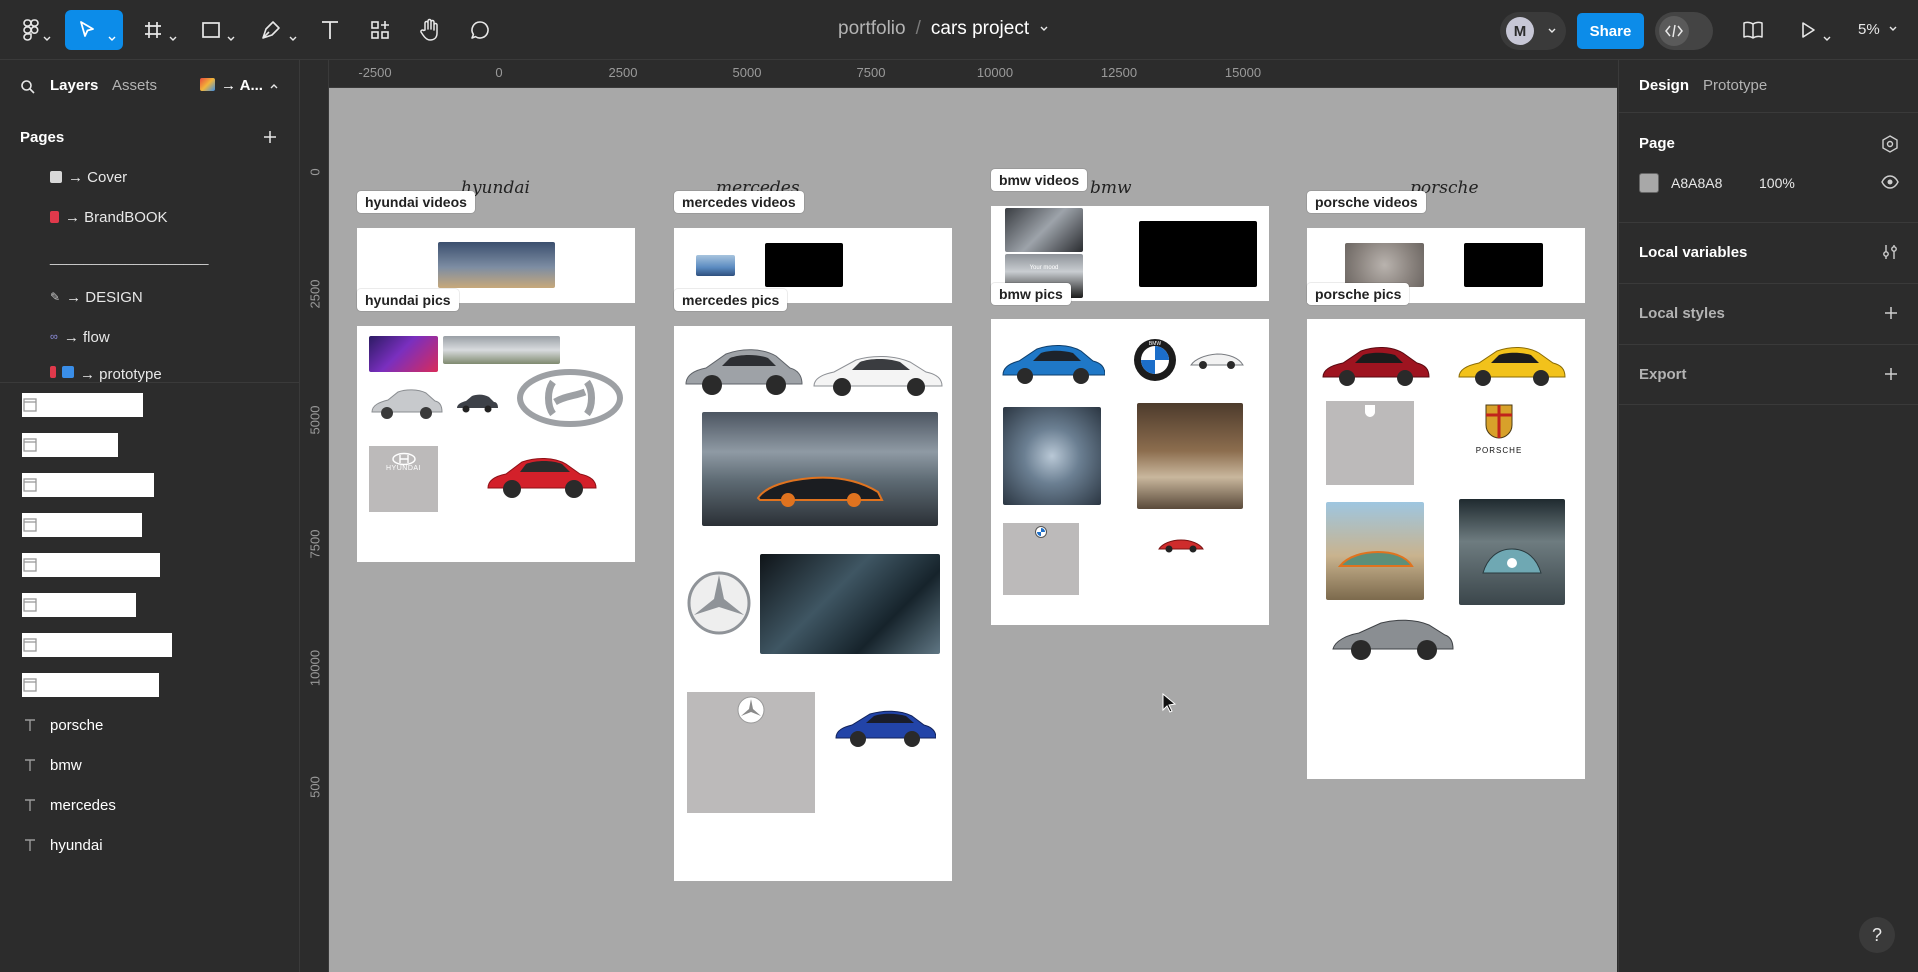 This screenshot has width=1918, height=972. What do you see at coordinates (62, 725) in the screenshot?
I see `layer-item: porsche` at bounding box center [62, 725].